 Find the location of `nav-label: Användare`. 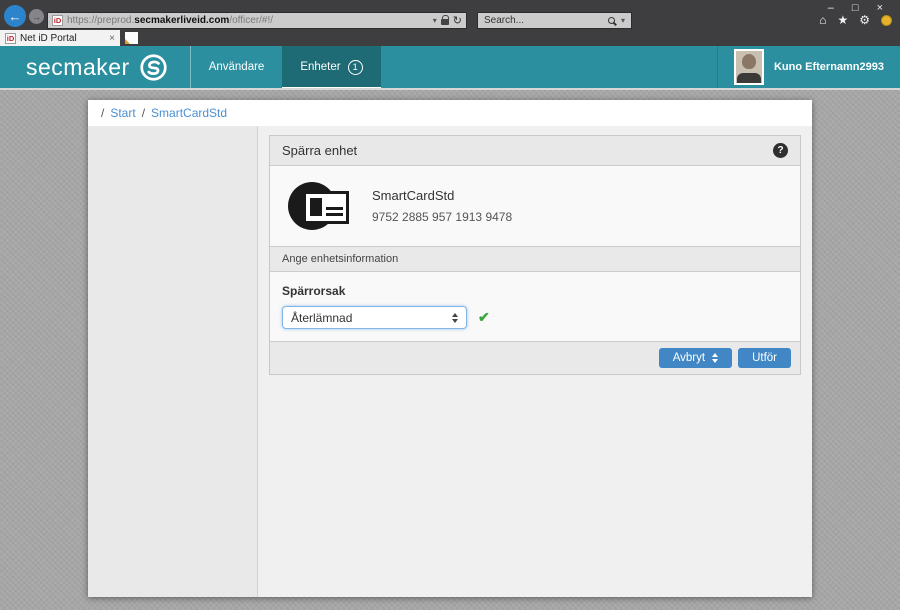

nav-label: Användare is located at coordinates (236, 67).